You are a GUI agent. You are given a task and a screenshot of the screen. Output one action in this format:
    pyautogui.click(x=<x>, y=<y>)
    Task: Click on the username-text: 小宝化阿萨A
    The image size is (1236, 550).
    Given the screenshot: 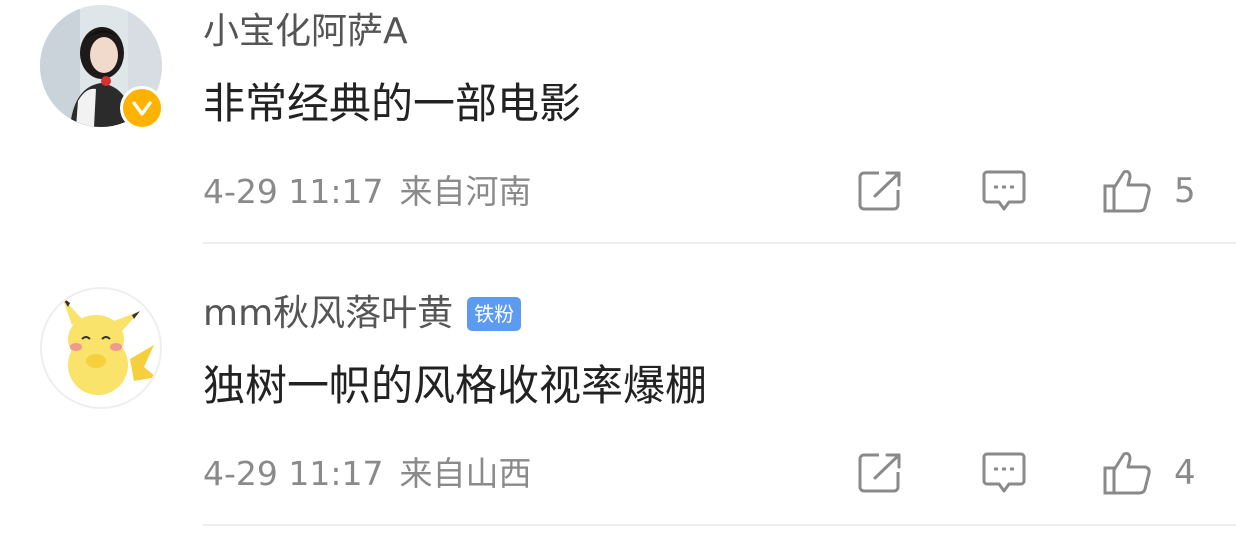 What is the action you would take?
    pyautogui.click(x=305, y=32)
    